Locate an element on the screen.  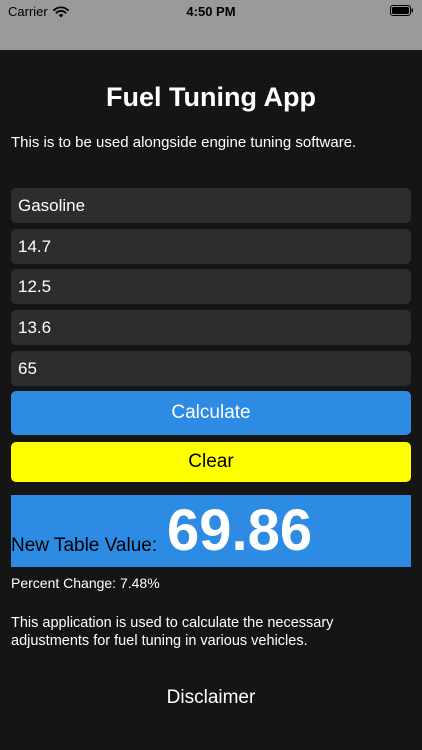
result-label: New Table Value: is located at coordinates (84, 545).